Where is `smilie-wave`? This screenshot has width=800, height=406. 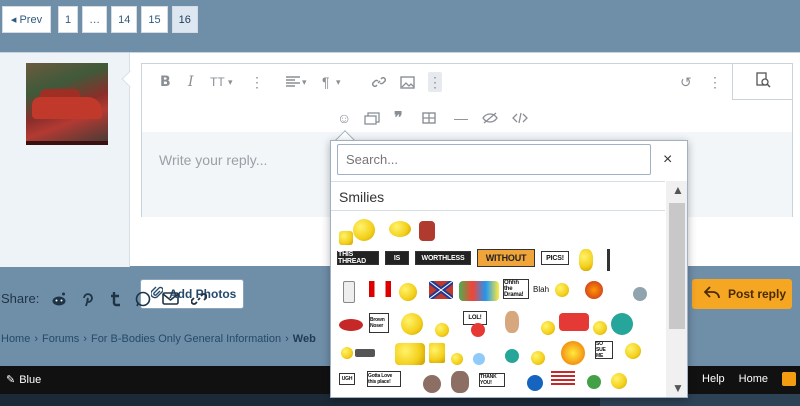 smilie-wave is located at coordinates (400, 229).